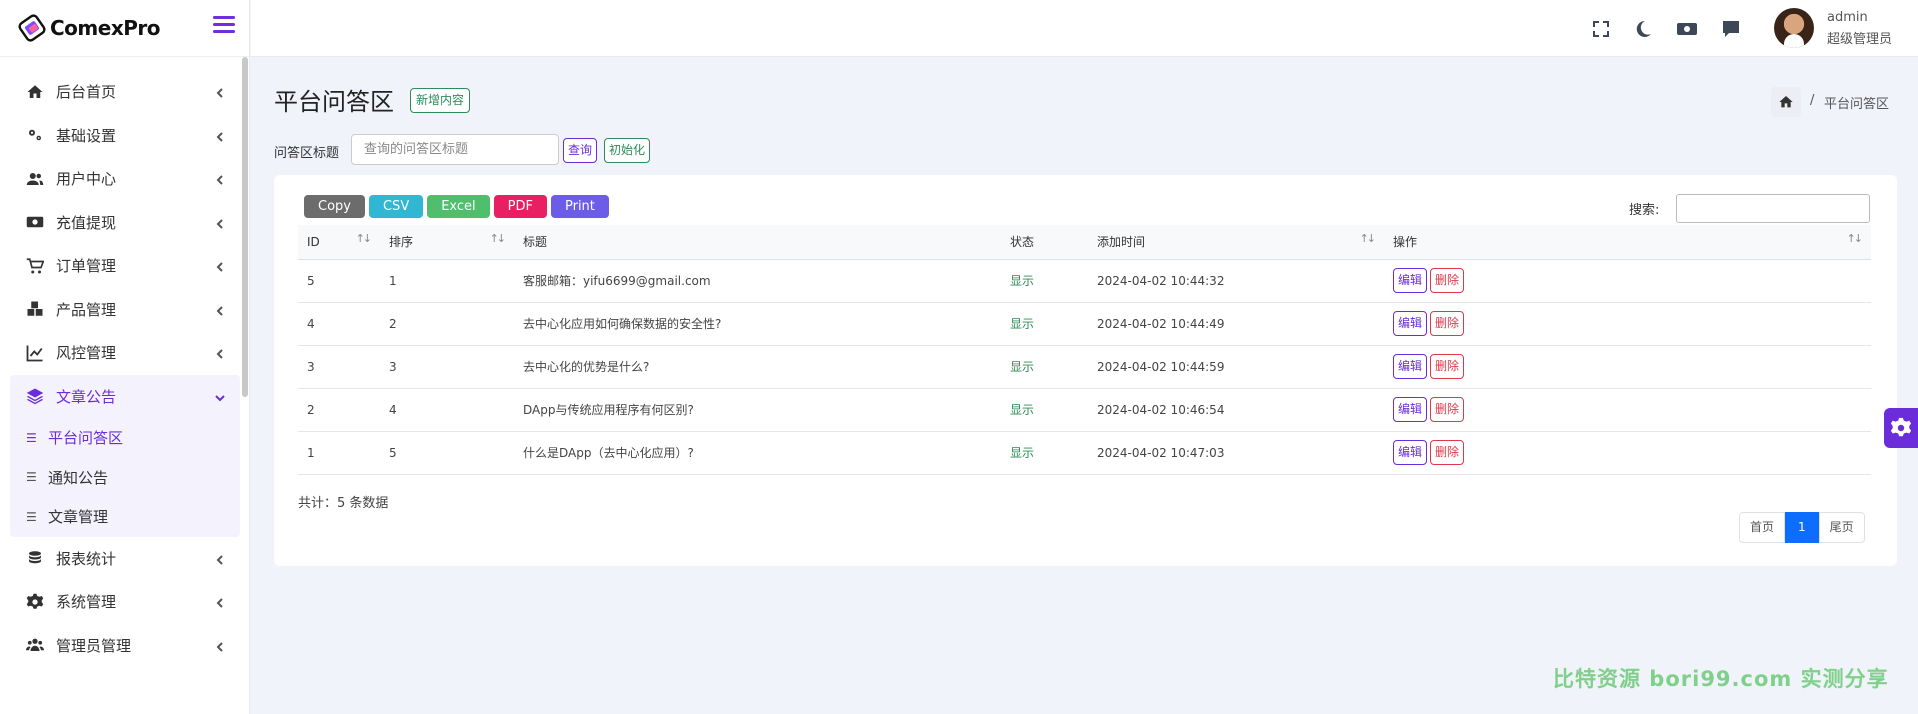 The image size is (1918, 714). I want to click on cell-title: DApp与传统应用程序有何区别?, so click(608, 410).